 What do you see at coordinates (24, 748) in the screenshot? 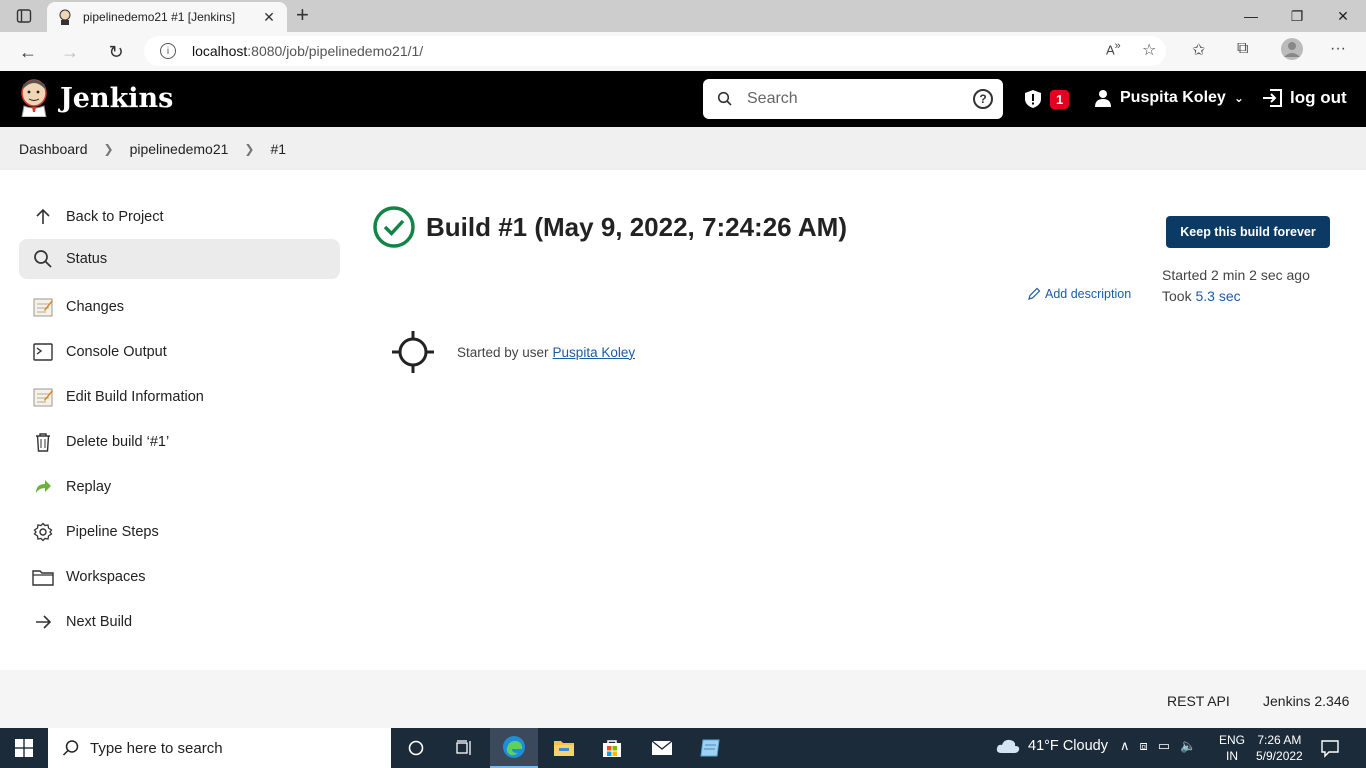
I see `windows-start-icon` at bounding box center [24, 748].